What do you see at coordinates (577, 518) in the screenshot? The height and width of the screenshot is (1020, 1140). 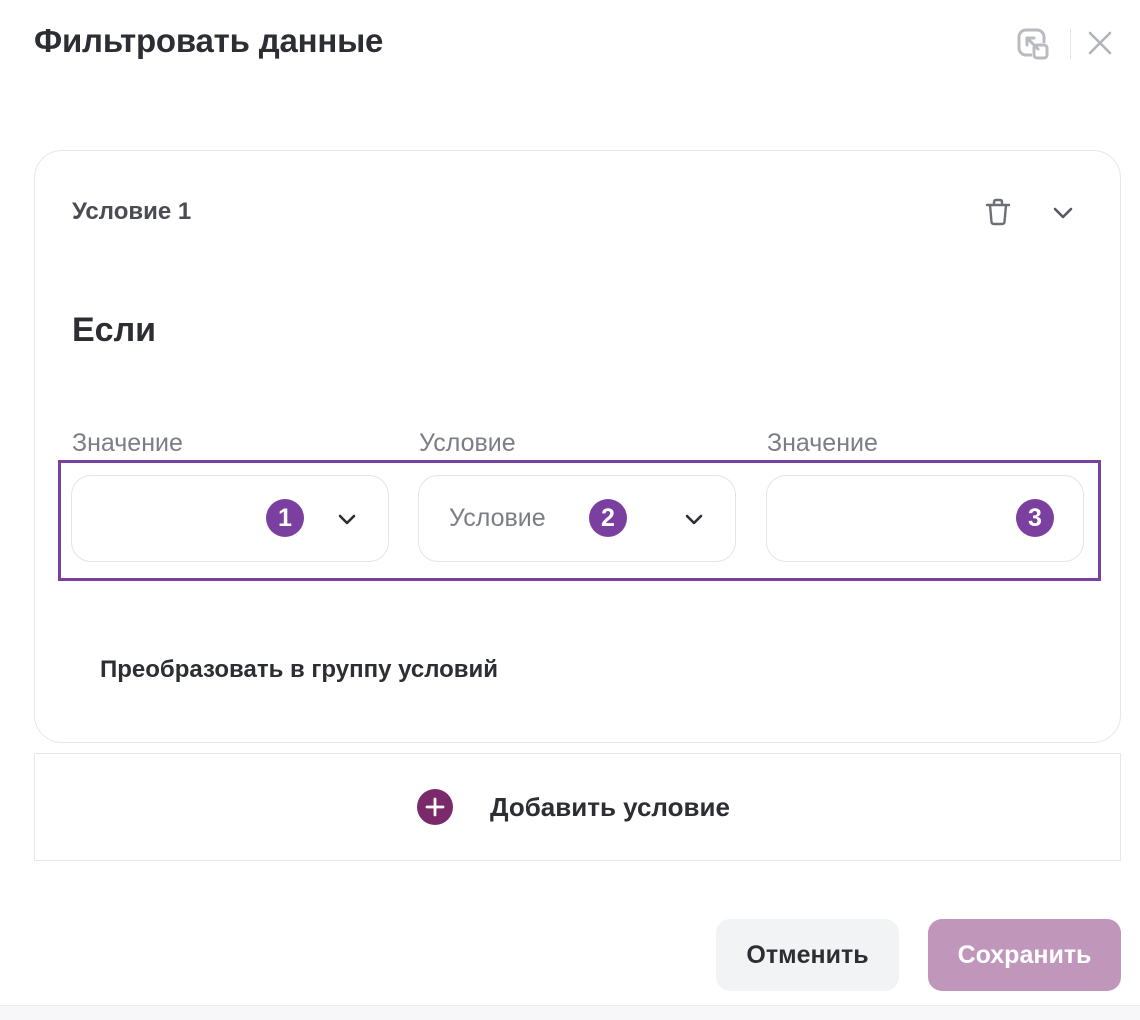 I see `condition-select: Условие 2` at bounding box center [577, 518].